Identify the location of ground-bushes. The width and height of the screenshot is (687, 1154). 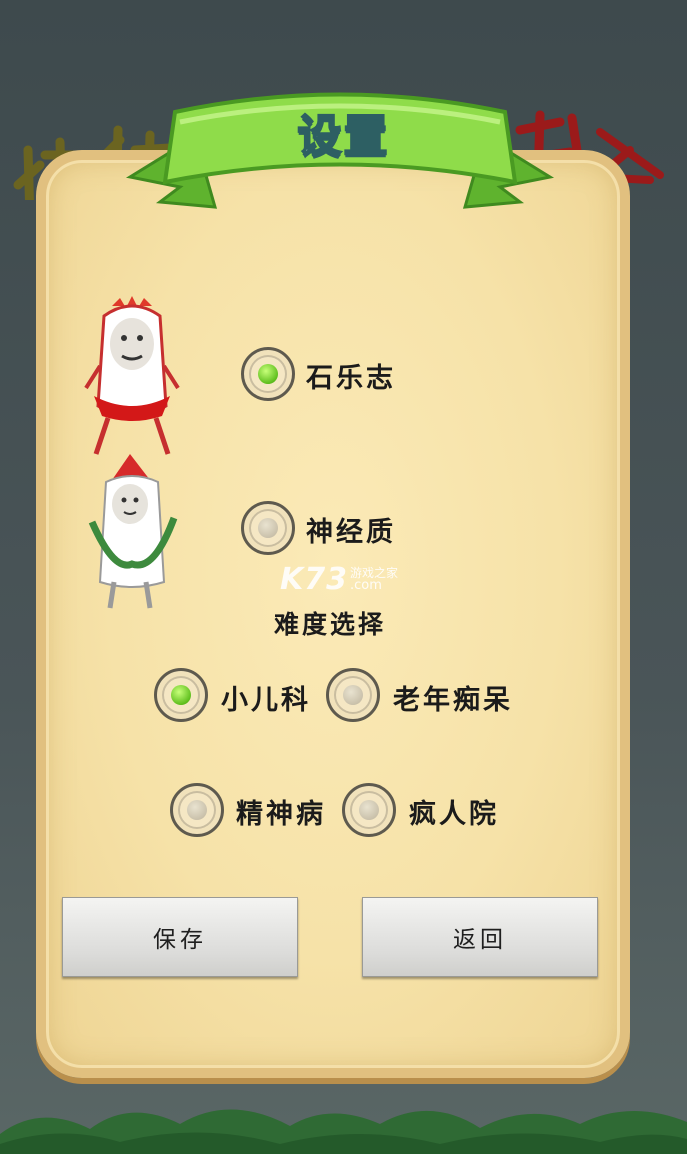
(343, 1131).